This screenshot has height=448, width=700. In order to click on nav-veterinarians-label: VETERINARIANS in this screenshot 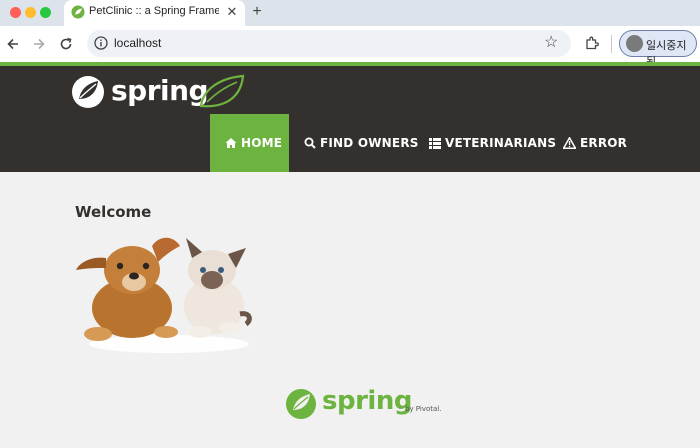, I will do `click(501, 143)`.